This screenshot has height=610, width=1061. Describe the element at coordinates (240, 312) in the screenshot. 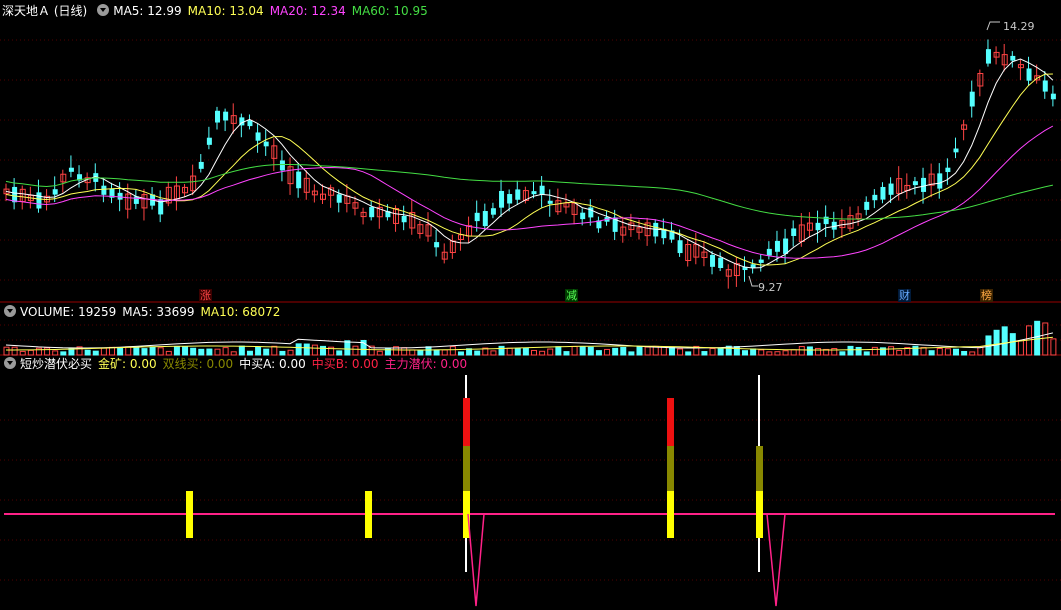

I see `volume-ma10-value: MA10: 68072` at that location.